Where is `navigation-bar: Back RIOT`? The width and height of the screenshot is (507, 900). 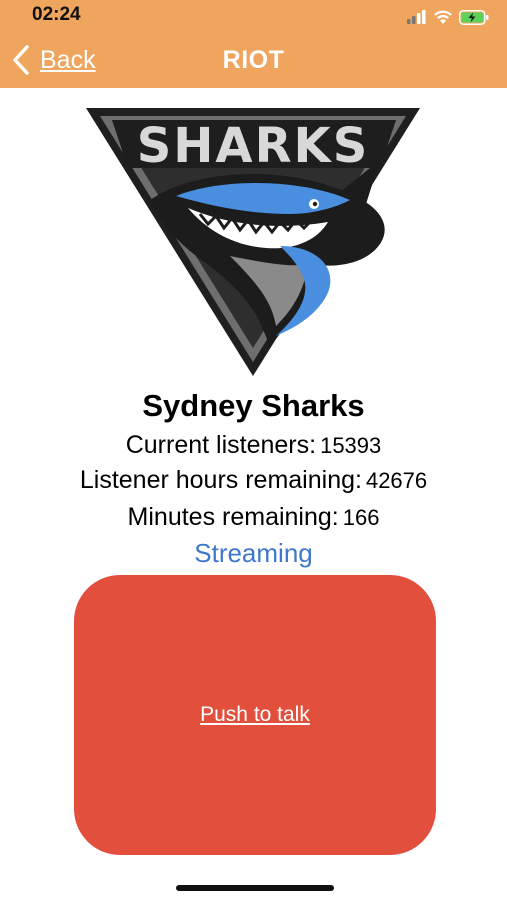 navigation-bar: Back RIOT is located at coordinates (253, 61).